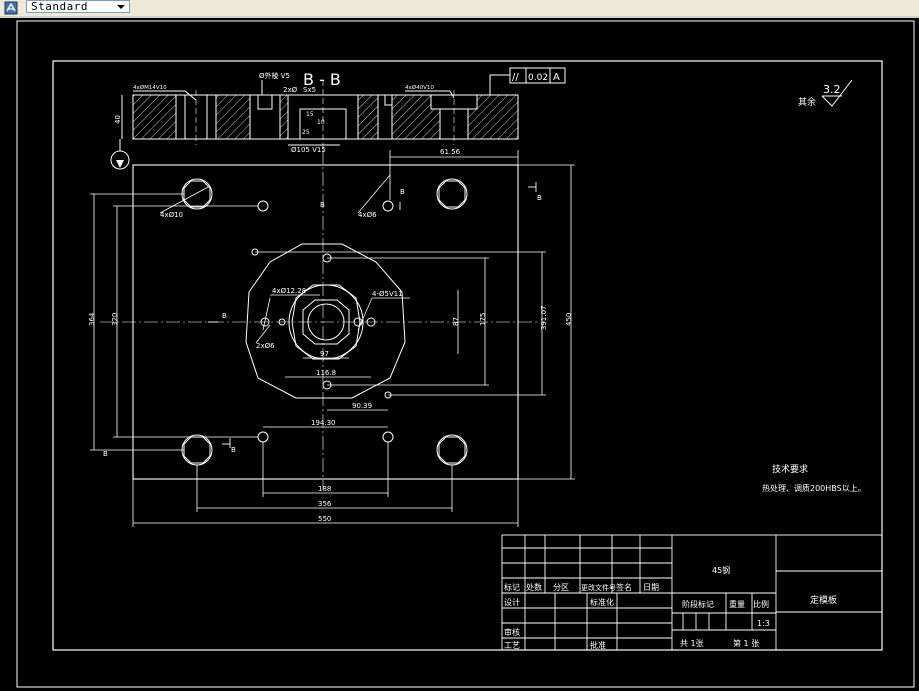 The image size is (919, 691). I want to click on section-dim-hb: Sx5, so click(309, 90).